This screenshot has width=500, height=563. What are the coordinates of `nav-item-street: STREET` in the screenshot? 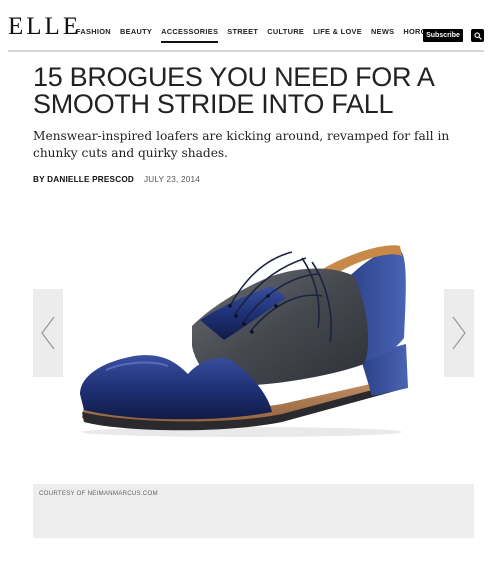 It's located at (242, 35).